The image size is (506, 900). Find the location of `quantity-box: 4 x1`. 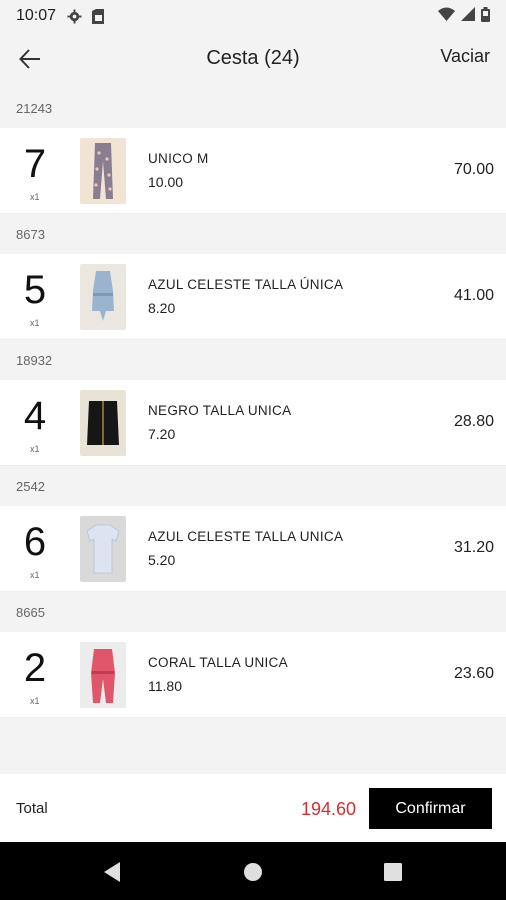

quantity-box: 4 x1 is located at coordinates (35, 423).